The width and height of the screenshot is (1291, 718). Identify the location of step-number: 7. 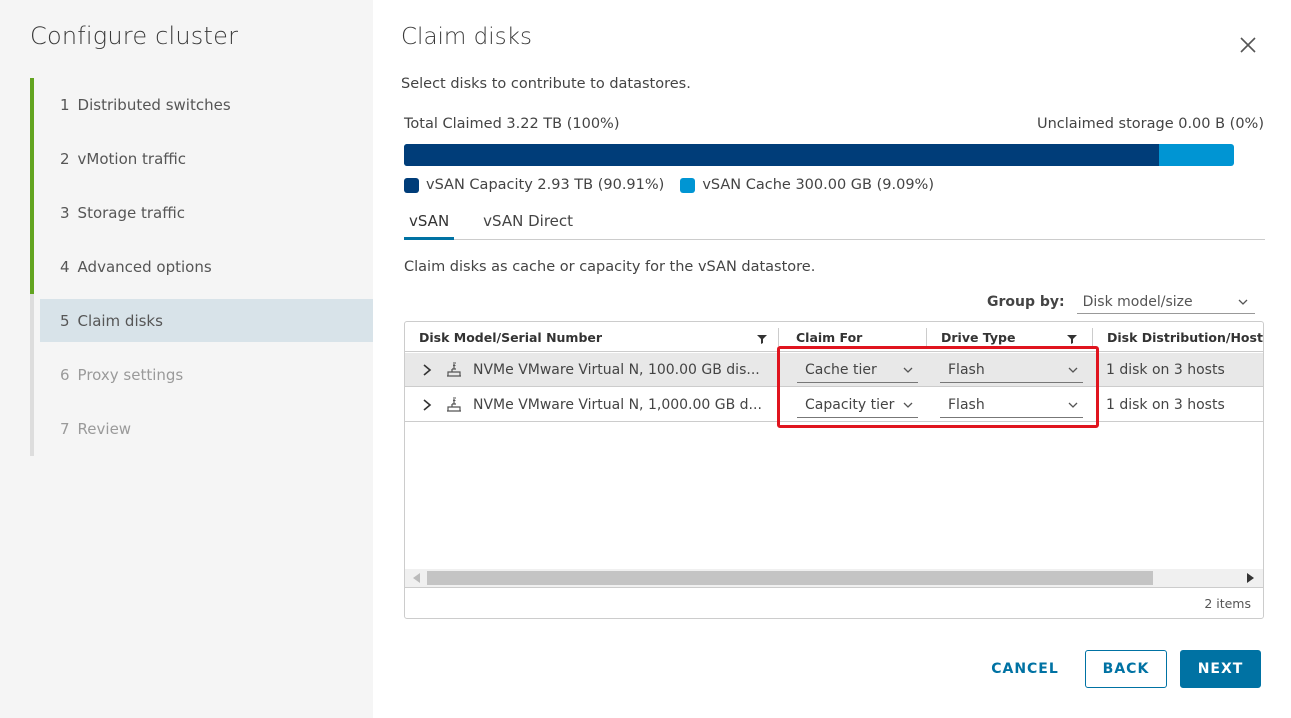
(65, 429).